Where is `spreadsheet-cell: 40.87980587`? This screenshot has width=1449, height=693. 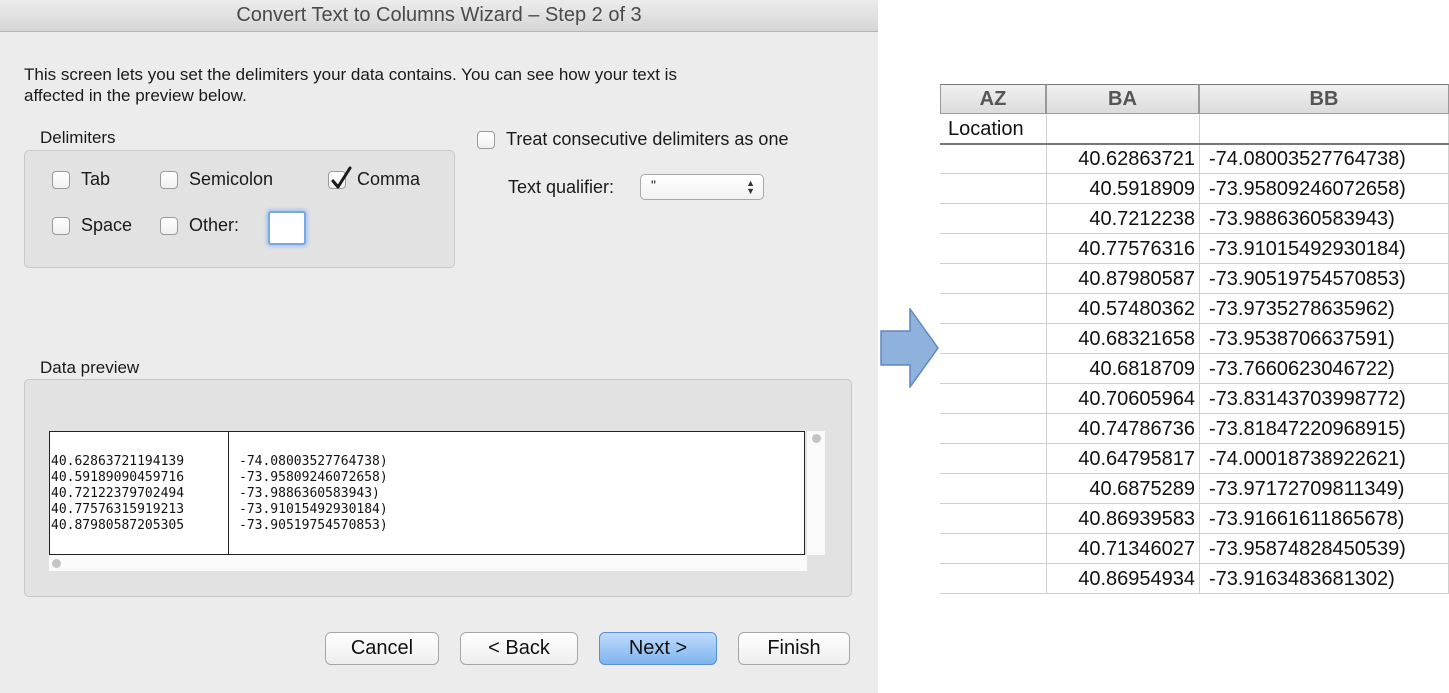 spreadsheet-cell: 40.87980587 is located at coordinates (1122, 279).